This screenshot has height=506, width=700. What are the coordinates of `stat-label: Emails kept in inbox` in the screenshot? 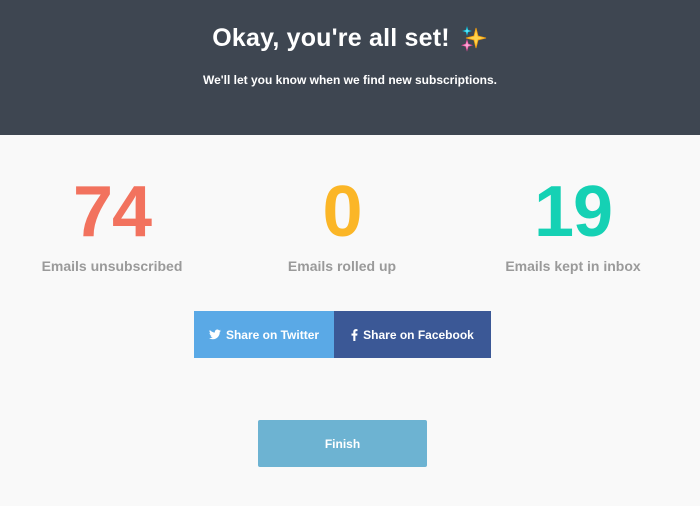 It's located at (573, 266).